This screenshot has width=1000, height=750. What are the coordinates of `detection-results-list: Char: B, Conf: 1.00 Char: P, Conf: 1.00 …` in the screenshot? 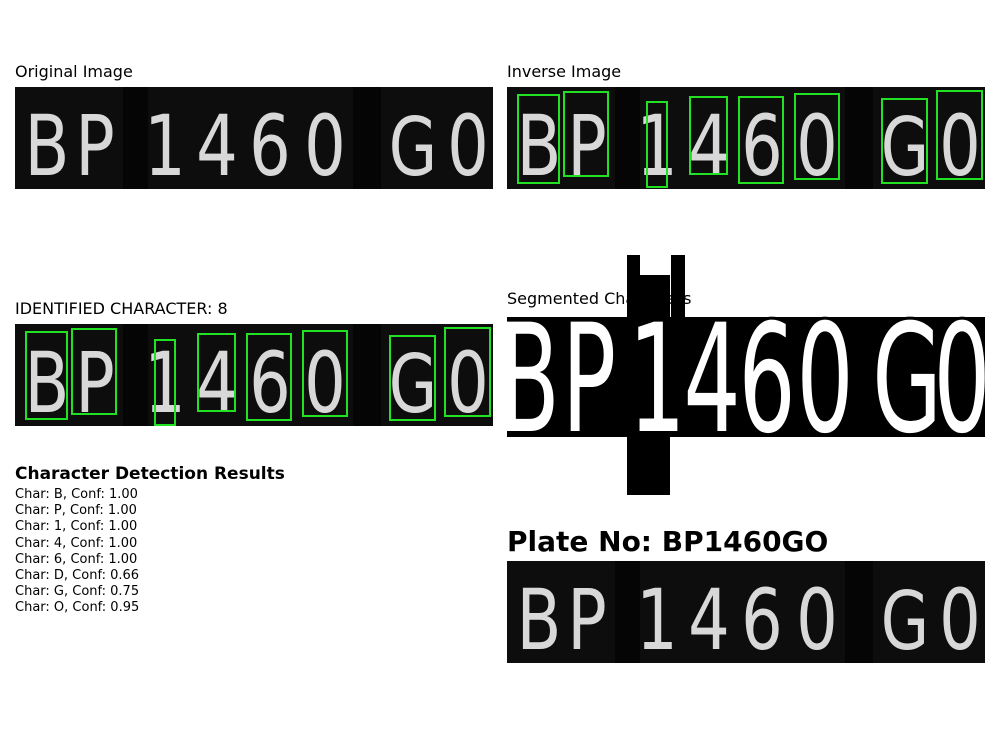 It's located at (77, 552).